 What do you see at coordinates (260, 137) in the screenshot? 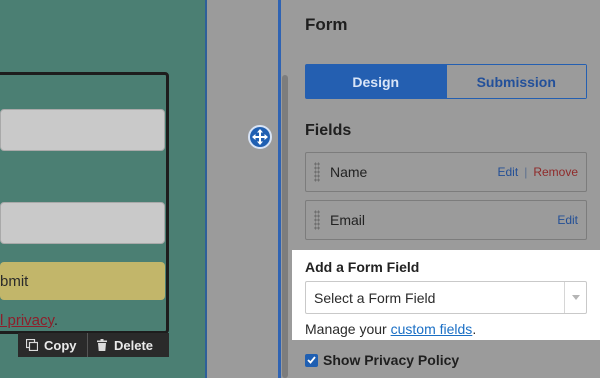
I see `move-icon` at bounding box center [260, 137].